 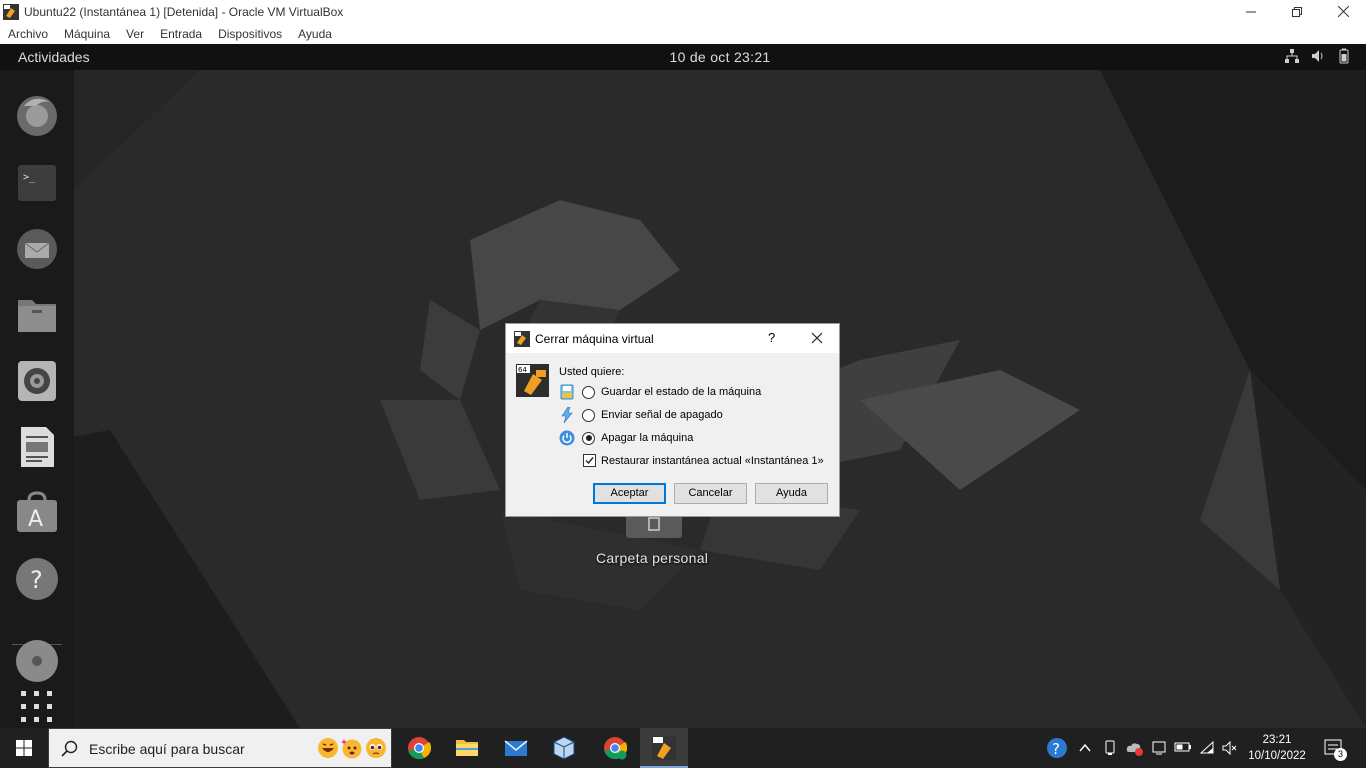 What do you see at coordinates (328, 748) in the screenshot?
I see `emoji-laughing-icon` at bounding box center [328, 748].